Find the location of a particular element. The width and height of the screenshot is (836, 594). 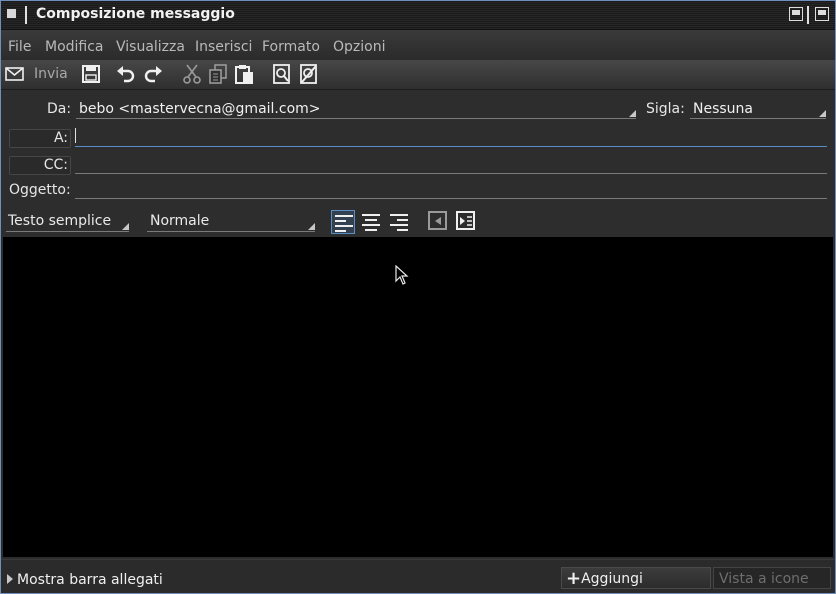

cc-input is located at coordinates (451, 163).